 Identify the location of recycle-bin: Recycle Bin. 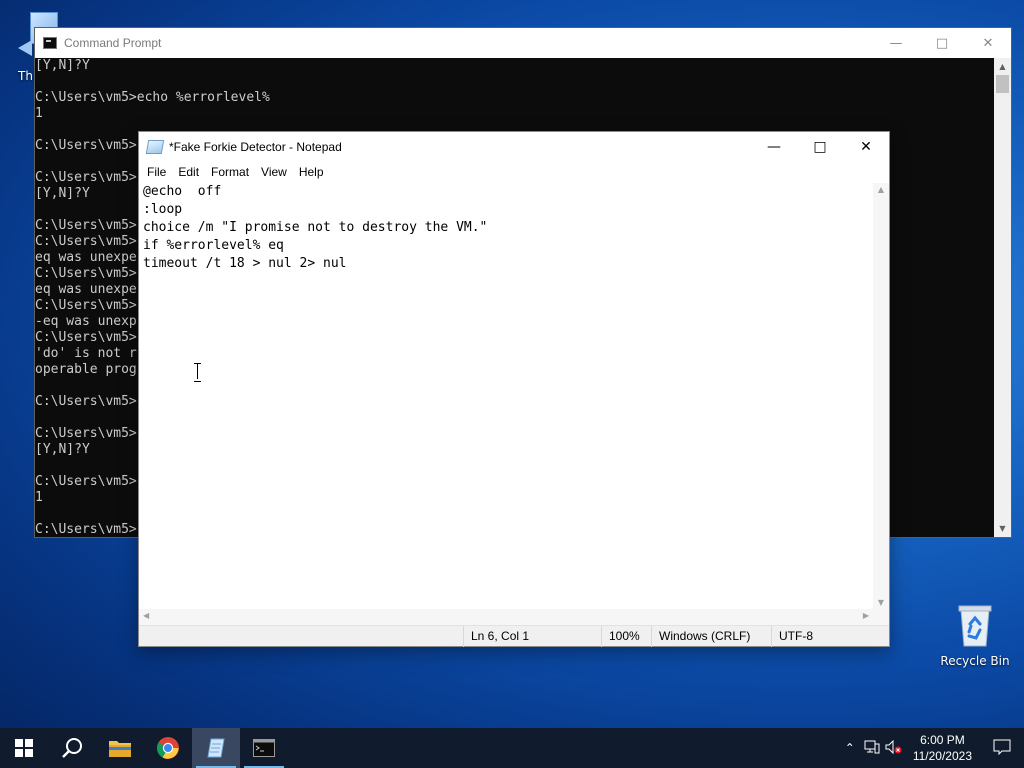
(975, 635).